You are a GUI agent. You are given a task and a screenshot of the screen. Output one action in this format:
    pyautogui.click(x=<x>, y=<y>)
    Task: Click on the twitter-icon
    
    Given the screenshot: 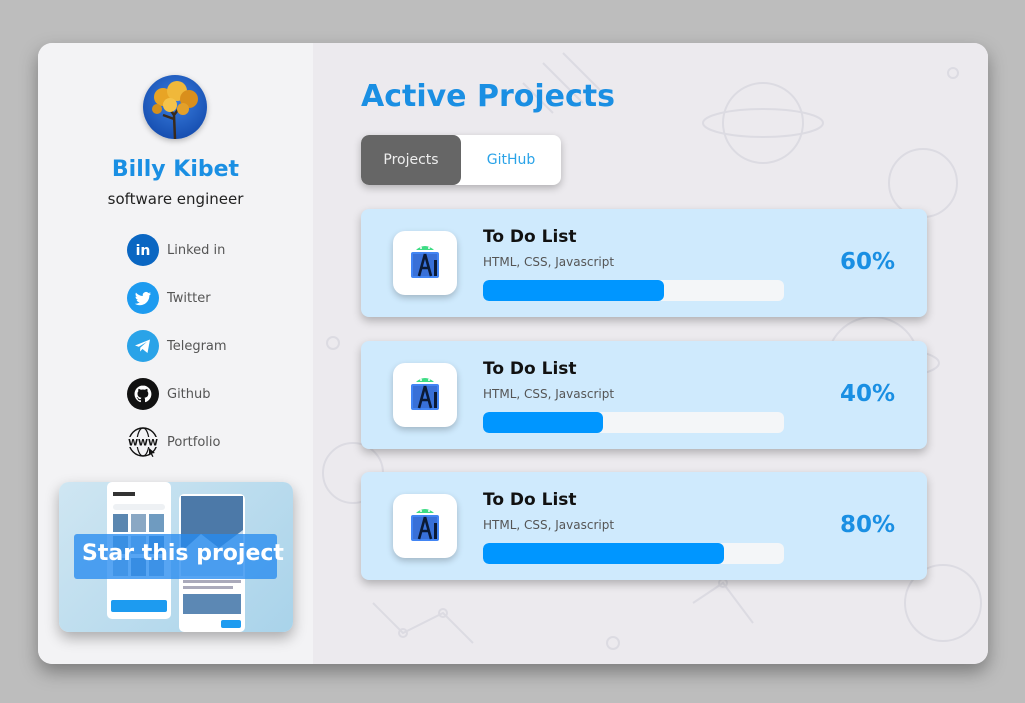 What is the action you would take?
    pyautogui.click(x=142, y=298)
    